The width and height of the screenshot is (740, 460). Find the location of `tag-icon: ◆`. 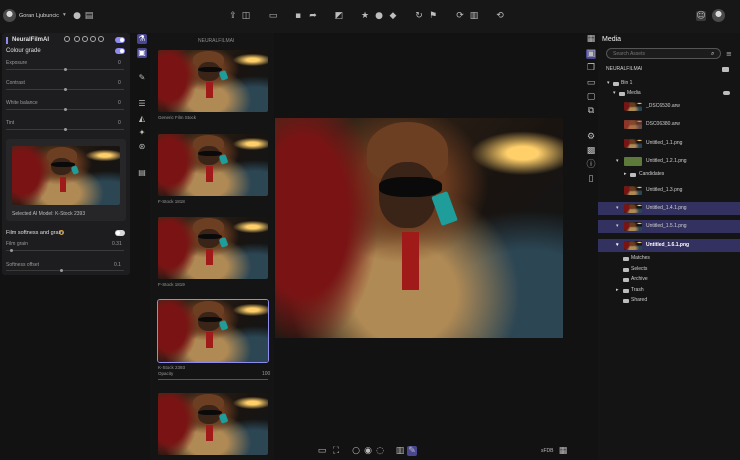

tag-icon: ◆ is located at coordinates (393, 16).